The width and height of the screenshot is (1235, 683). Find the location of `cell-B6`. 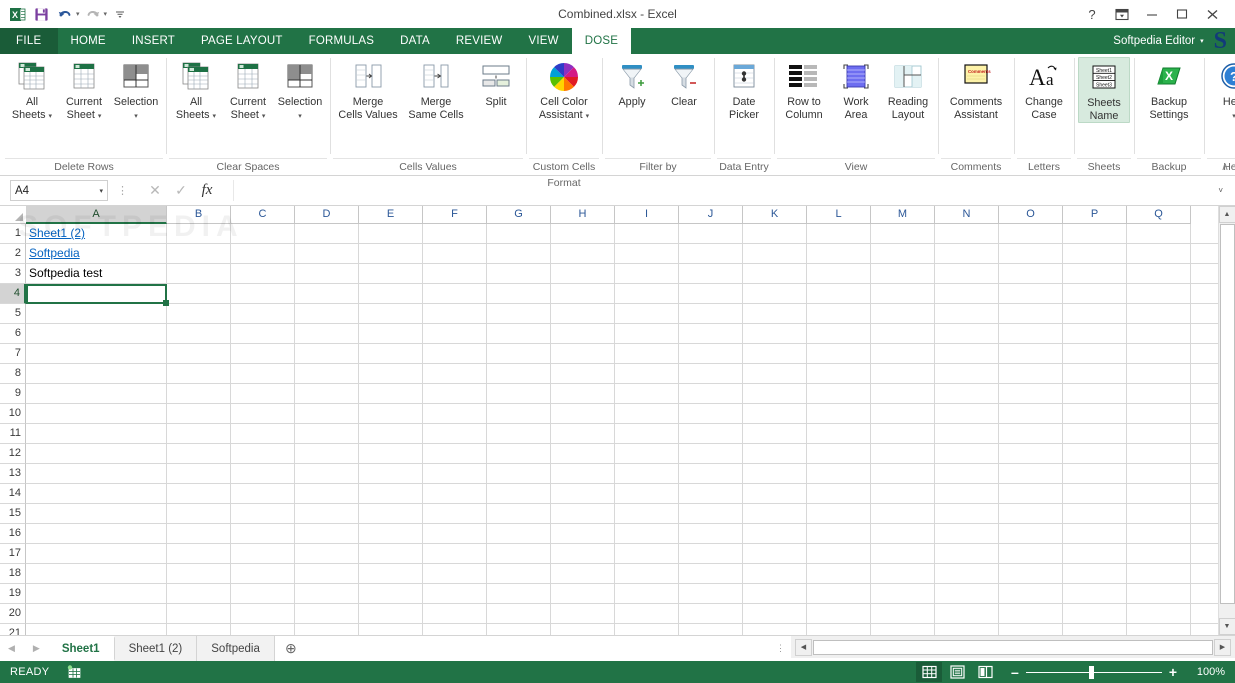

cell-B6 is located at coordinates (199, 333).